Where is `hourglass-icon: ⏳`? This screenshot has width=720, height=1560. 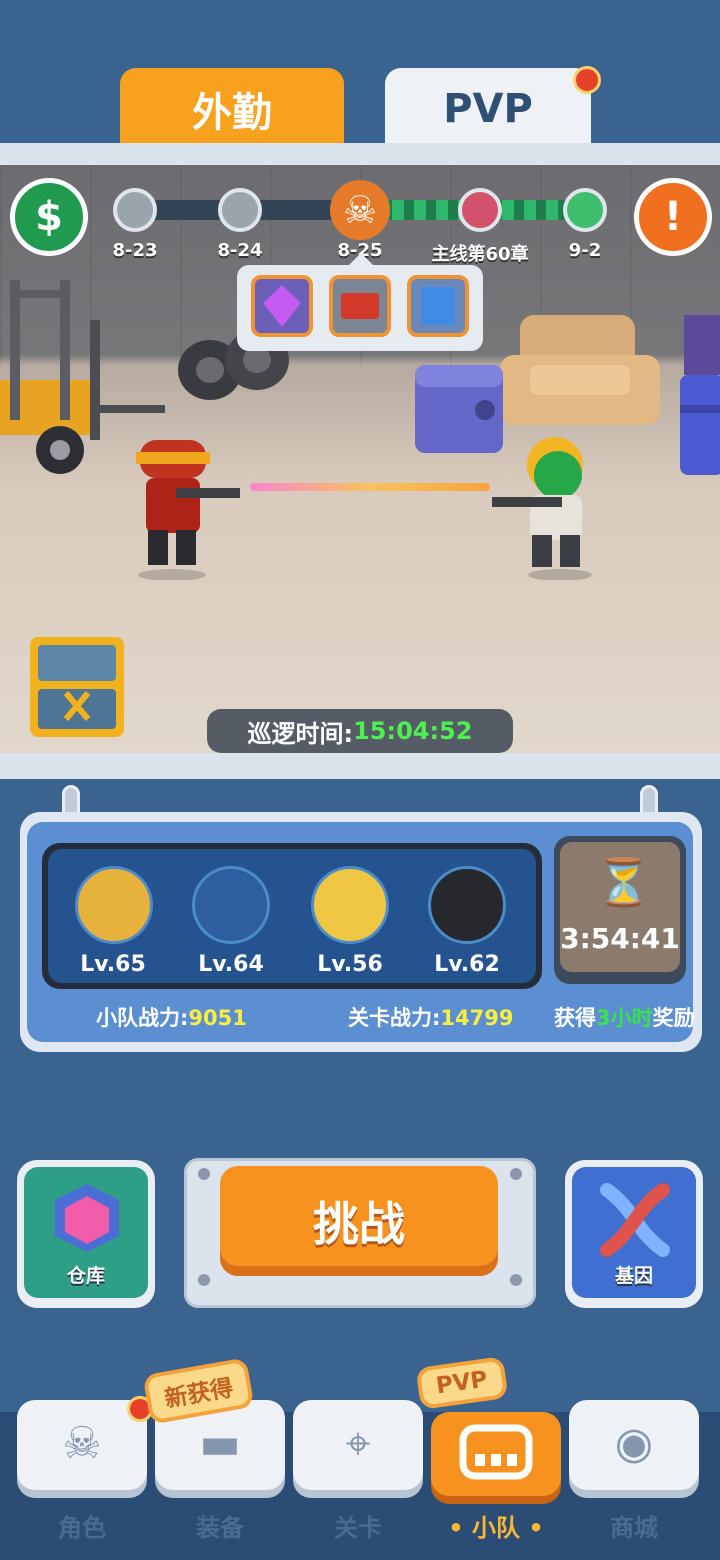 hourglass-icon: ⏳ is located at coordinates (624, 882).